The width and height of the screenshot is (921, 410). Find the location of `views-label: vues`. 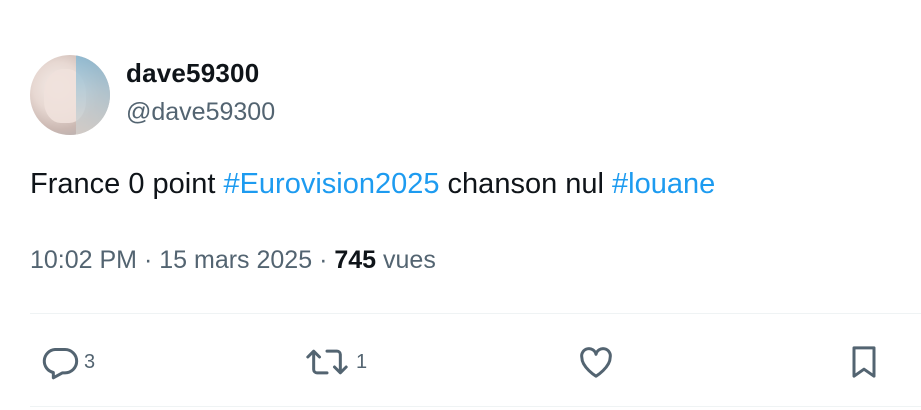

views-label: vues is located at coordinates (409, 260).